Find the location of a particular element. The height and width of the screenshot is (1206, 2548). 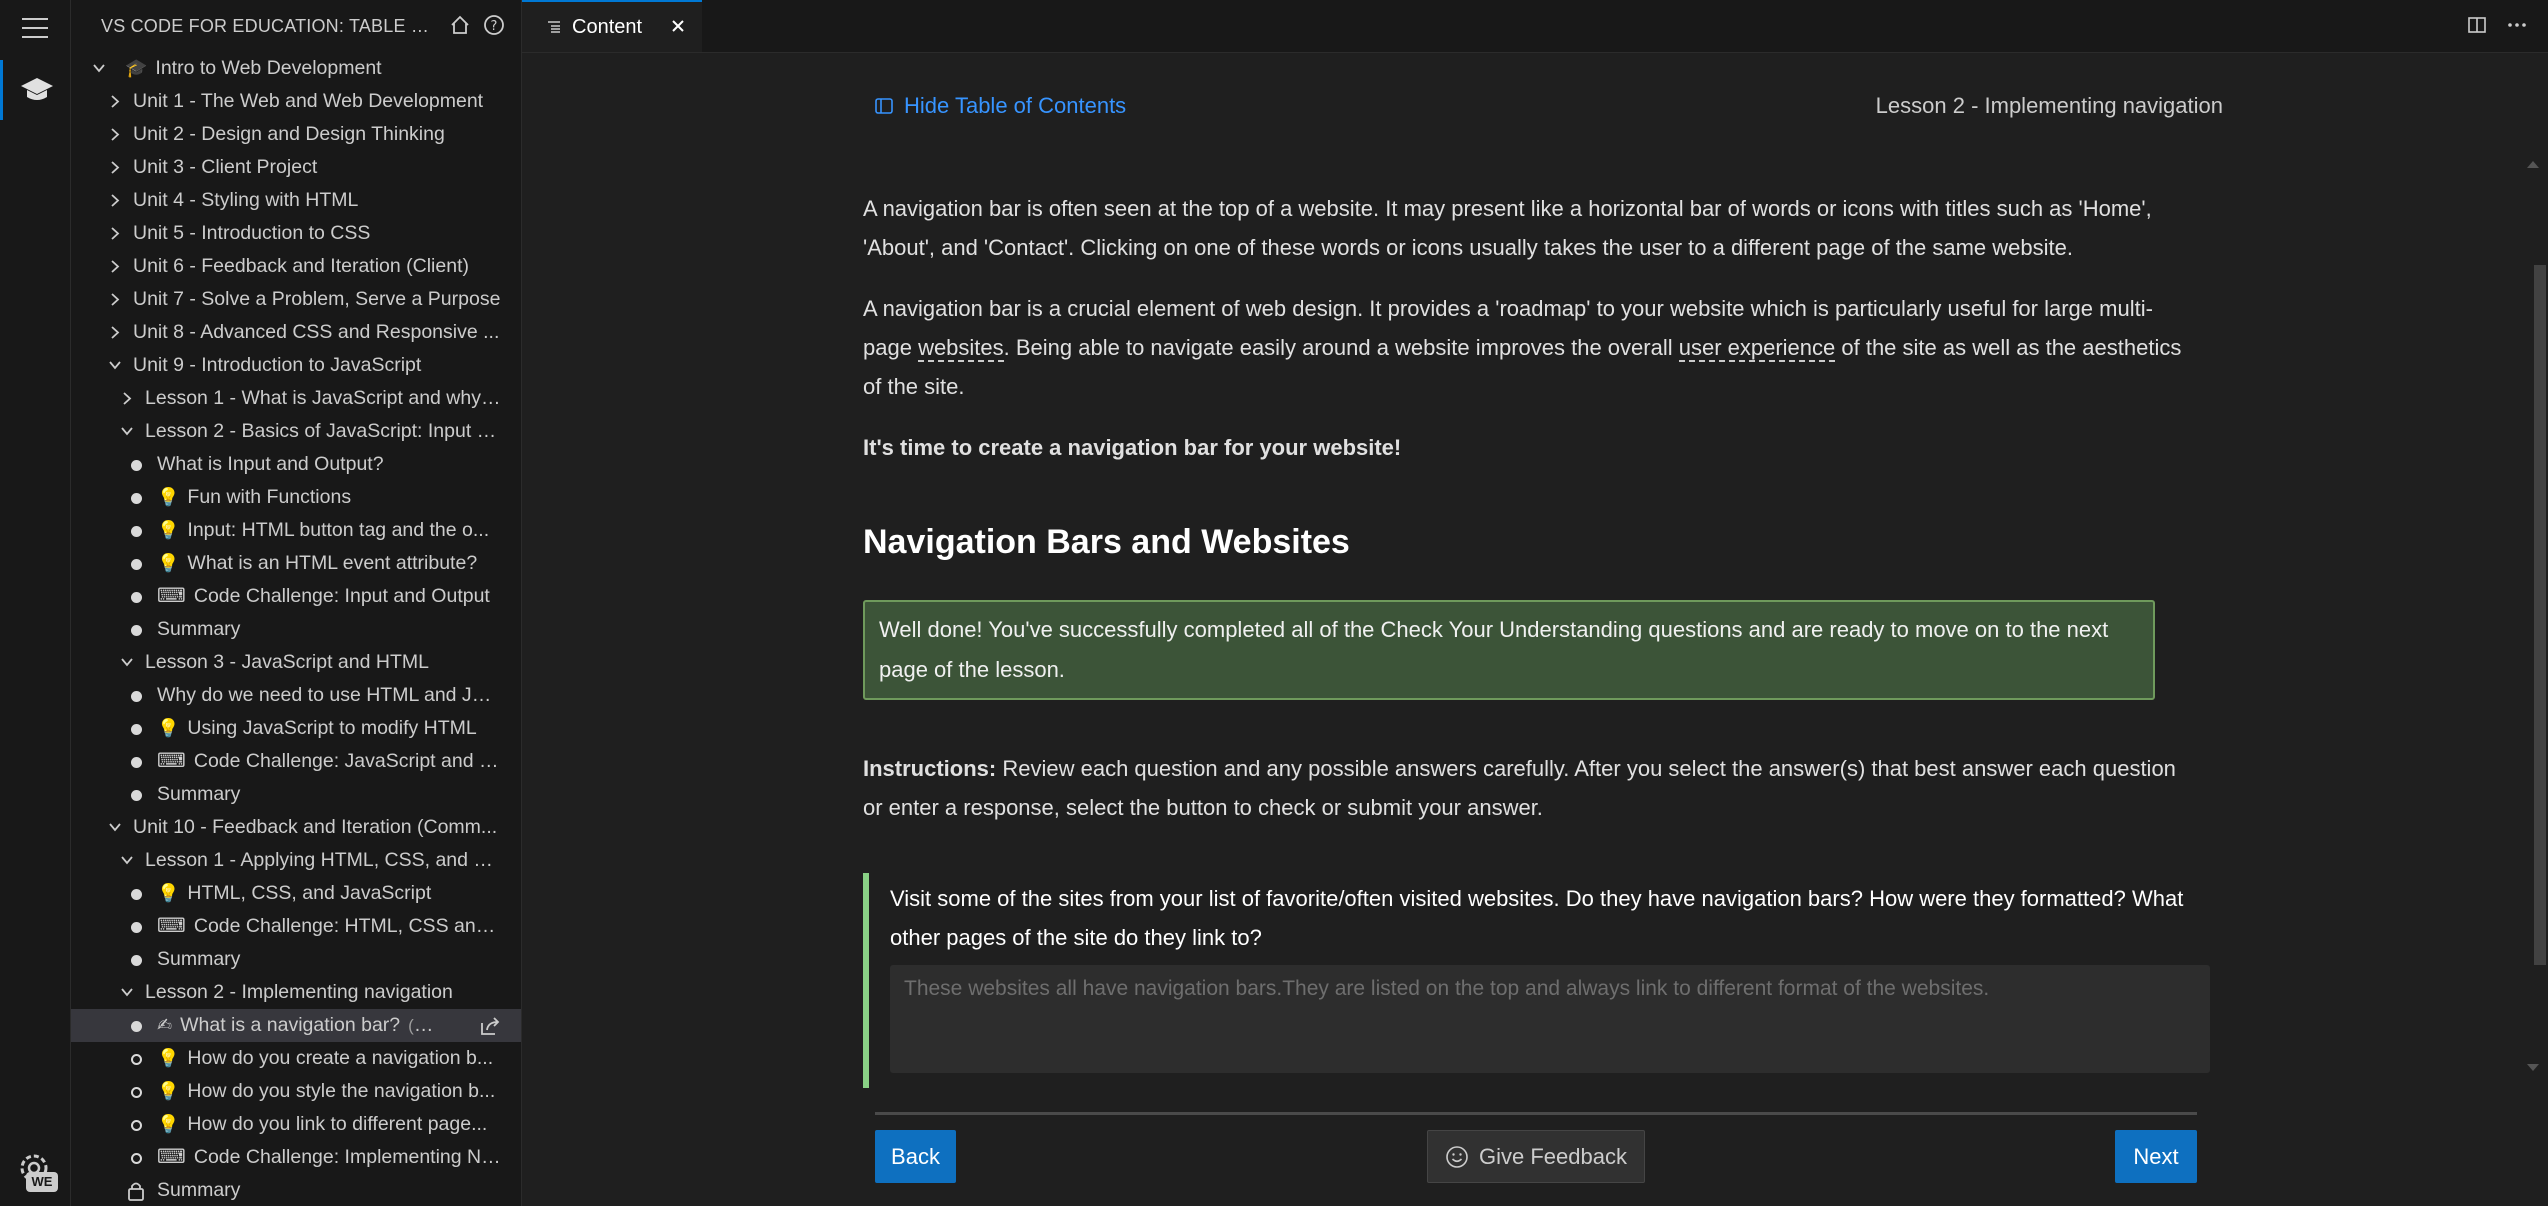

tree-item: Unit 2 - Design and Design Thinking is located at coordinates (296, 134).